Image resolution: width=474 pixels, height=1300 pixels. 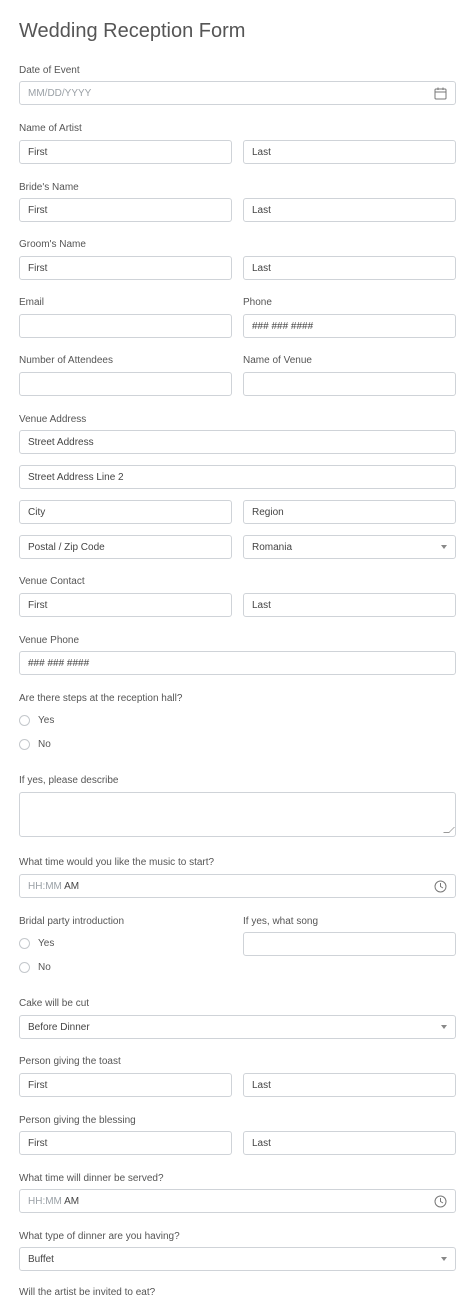 I want to click on toast-last-placeholder: Last, so click(x=261, y=1085).